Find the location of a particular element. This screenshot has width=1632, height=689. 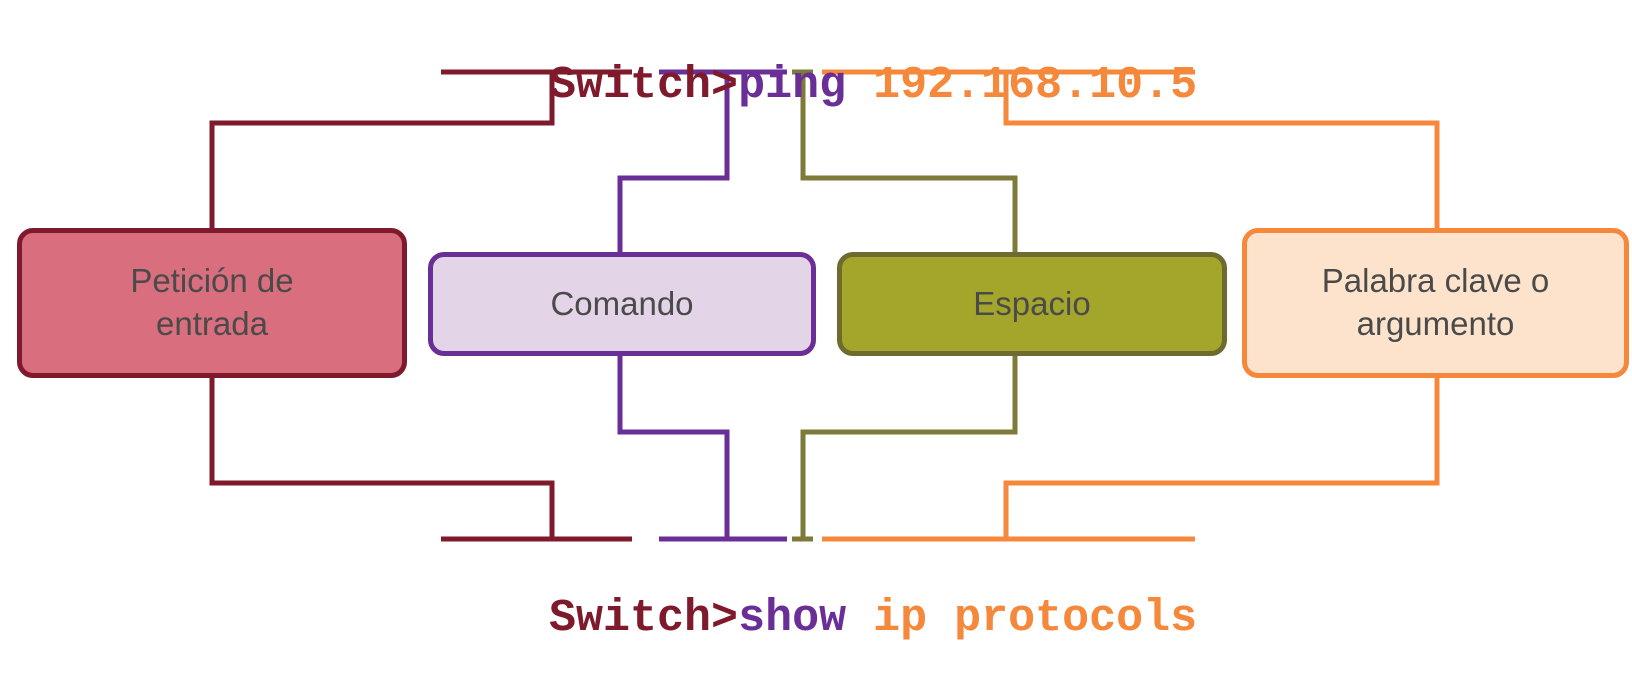

bottom-argument-text: ip protocols is located at coordinates (1035, 618).